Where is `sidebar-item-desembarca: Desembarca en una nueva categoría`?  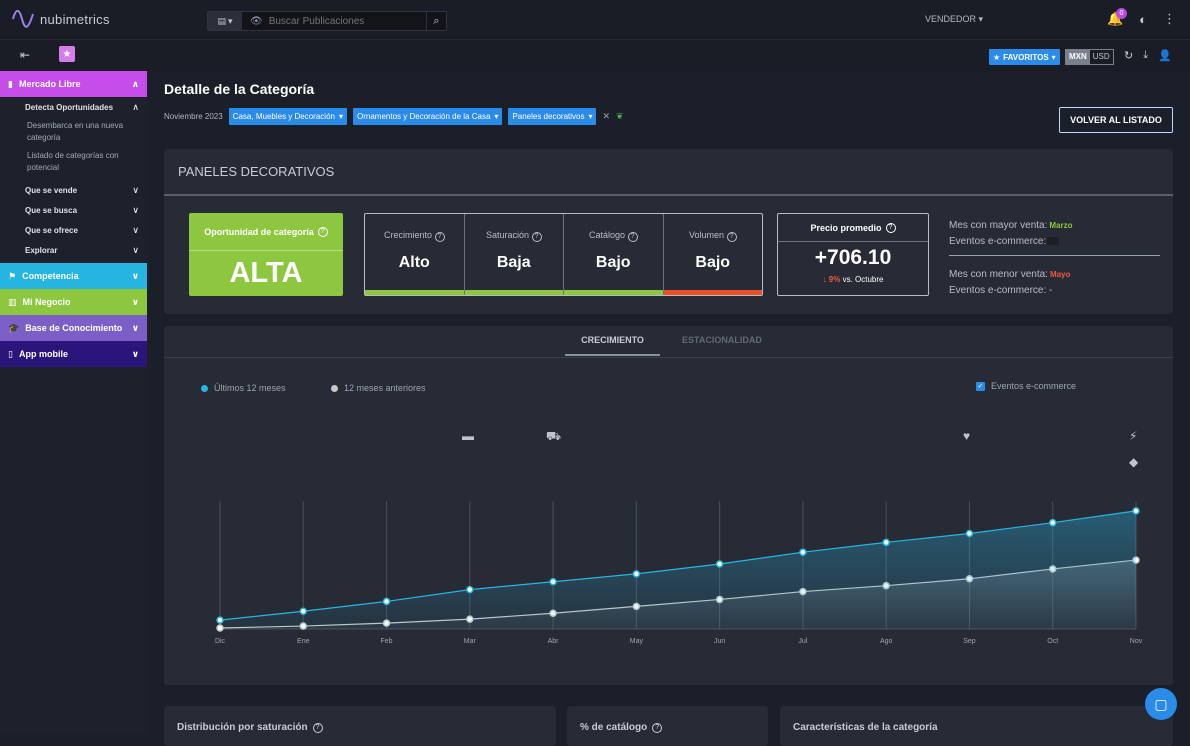
sidebar-item-desembarca: Desembarca en una nueva categoría is located at coordinates (73, 132).